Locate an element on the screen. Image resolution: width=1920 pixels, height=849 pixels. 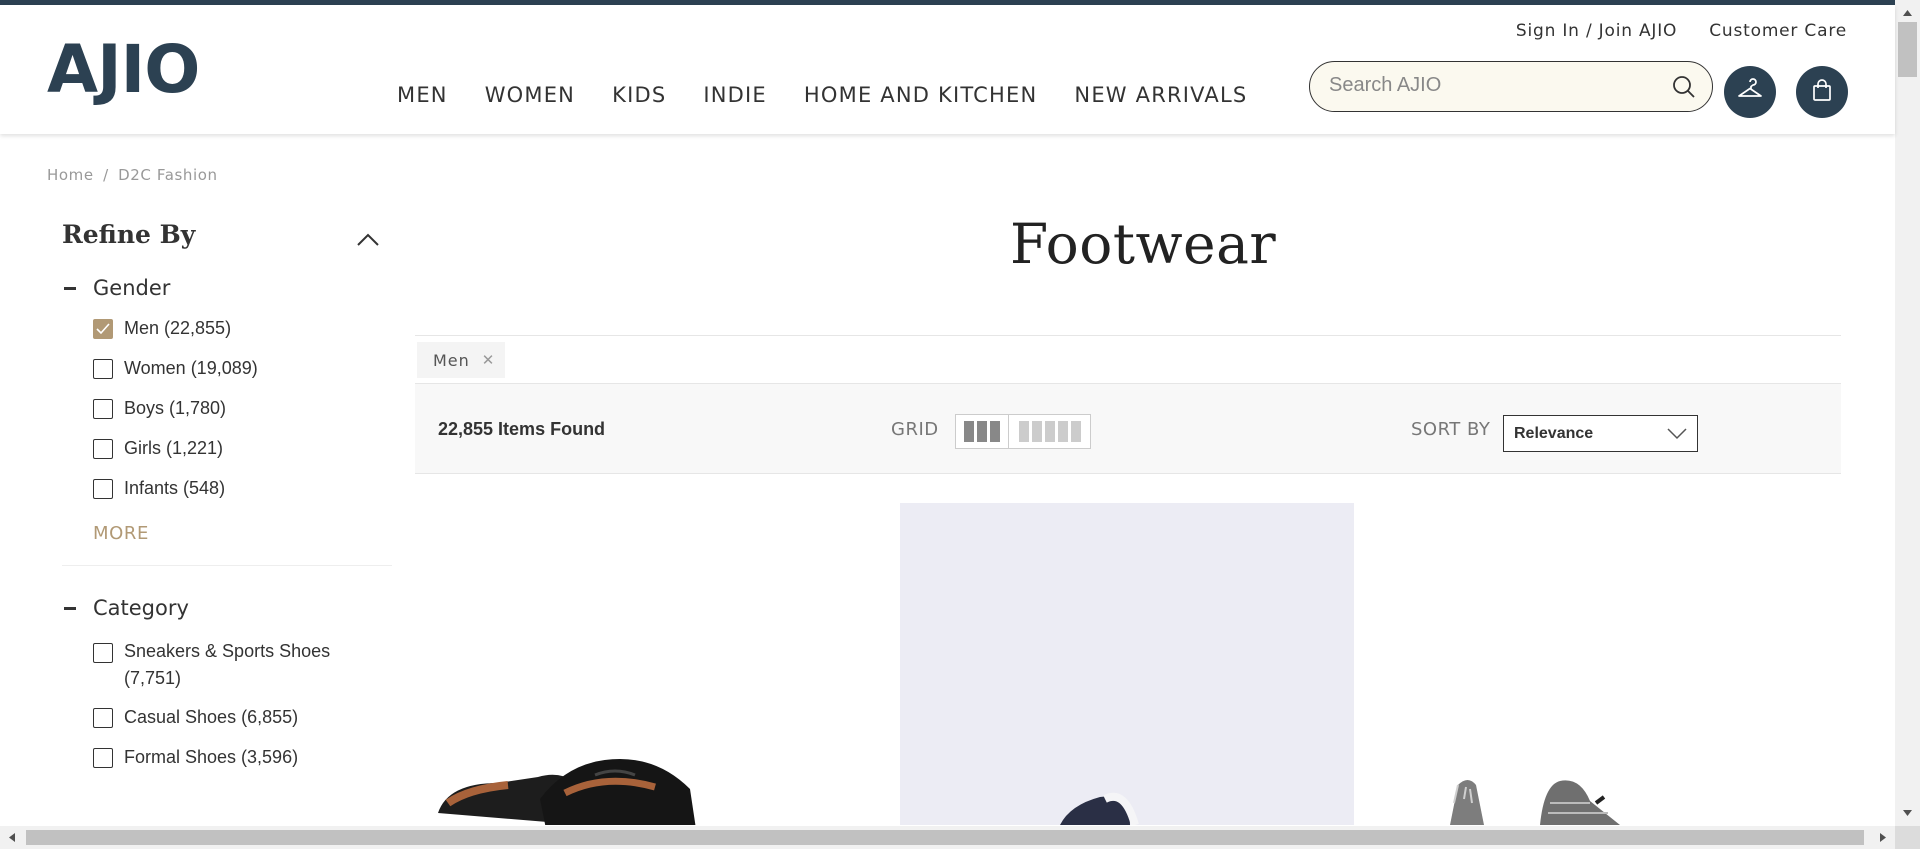
gender-option-girls: Girls (1,221) is located at coordinates (227, 448).